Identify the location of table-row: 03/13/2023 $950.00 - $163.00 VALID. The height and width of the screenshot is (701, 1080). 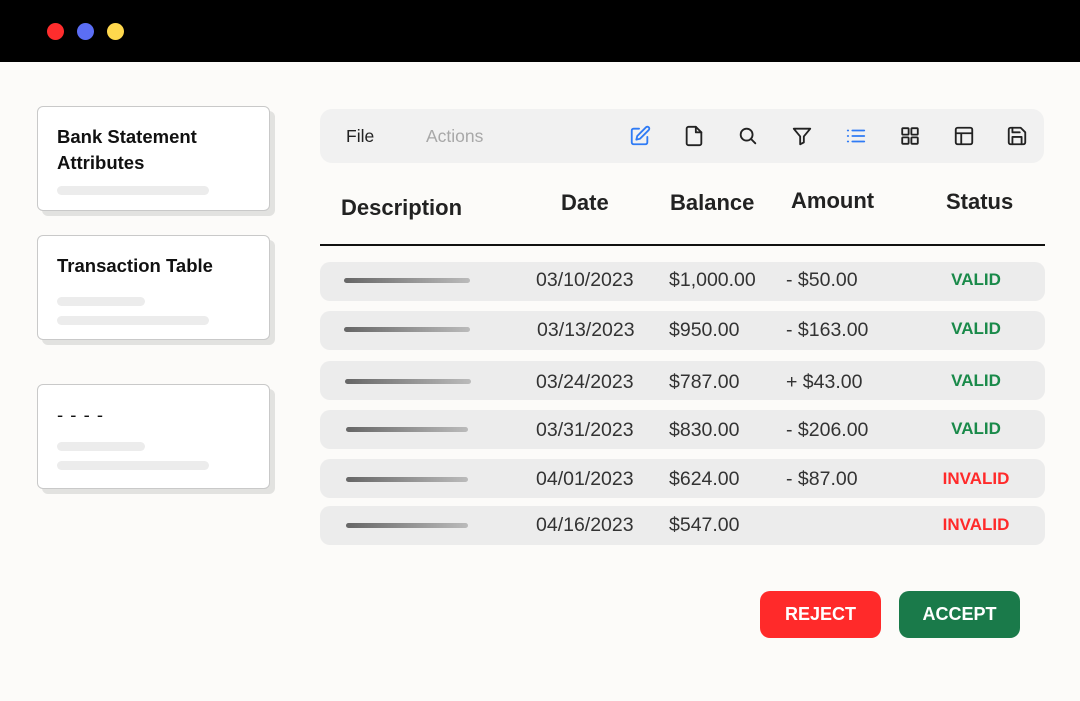
(682, 330).